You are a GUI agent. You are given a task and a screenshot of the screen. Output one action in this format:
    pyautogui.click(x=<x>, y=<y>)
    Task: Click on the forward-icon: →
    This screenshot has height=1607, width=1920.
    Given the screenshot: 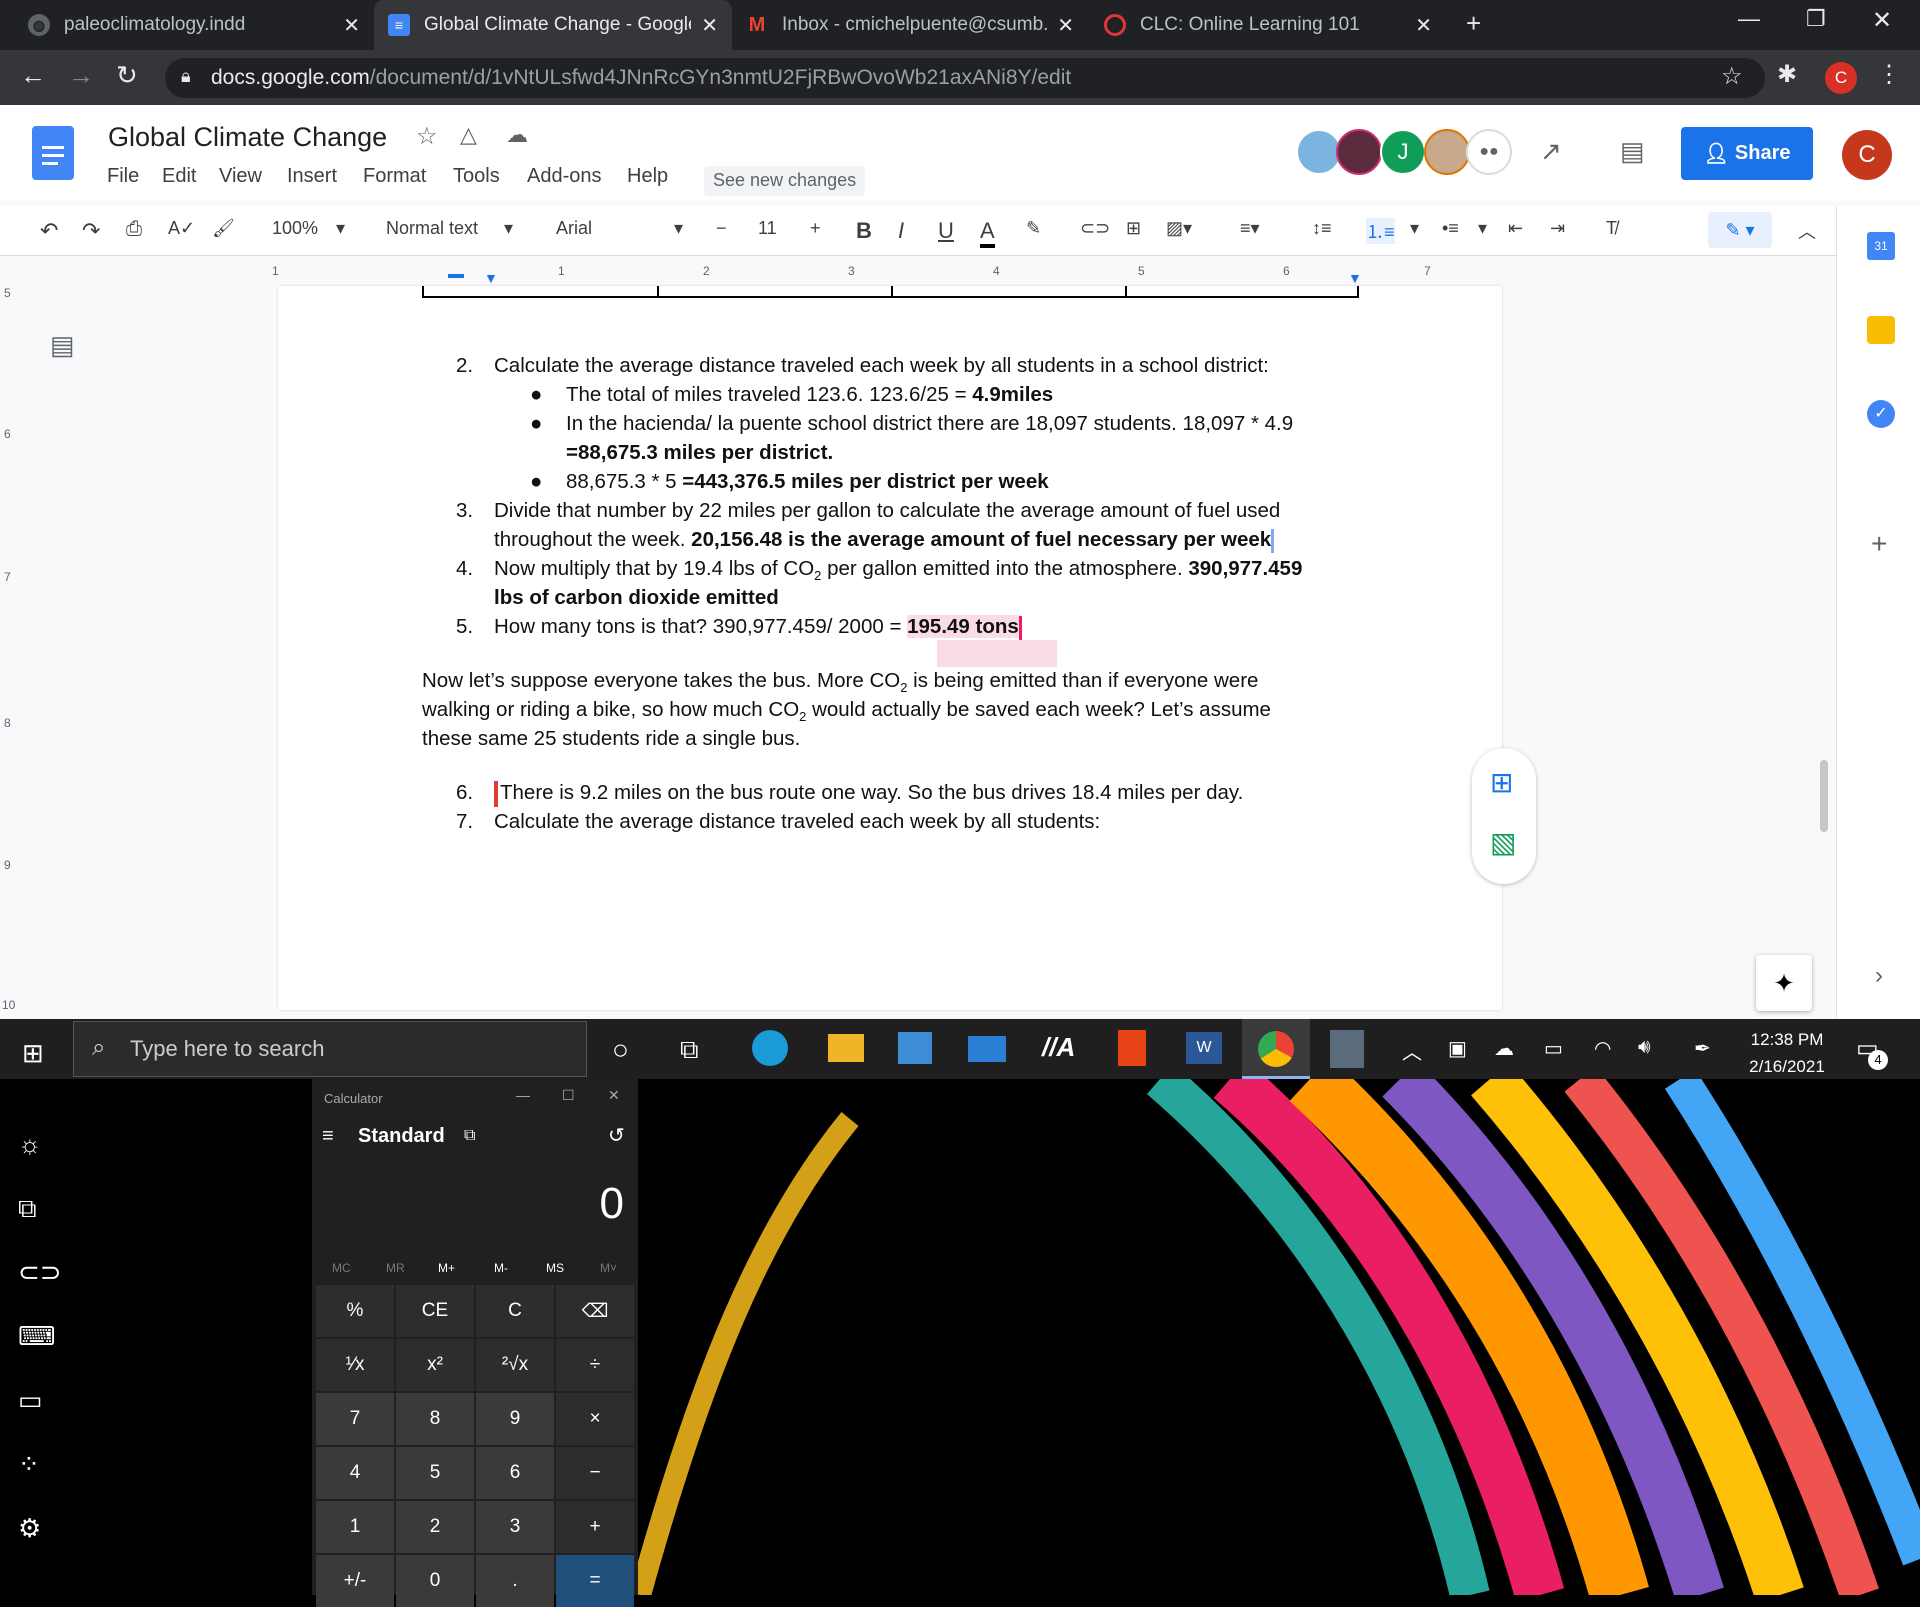 What is the action you would take?
    pyautogui.click(x=81, y=75)
    